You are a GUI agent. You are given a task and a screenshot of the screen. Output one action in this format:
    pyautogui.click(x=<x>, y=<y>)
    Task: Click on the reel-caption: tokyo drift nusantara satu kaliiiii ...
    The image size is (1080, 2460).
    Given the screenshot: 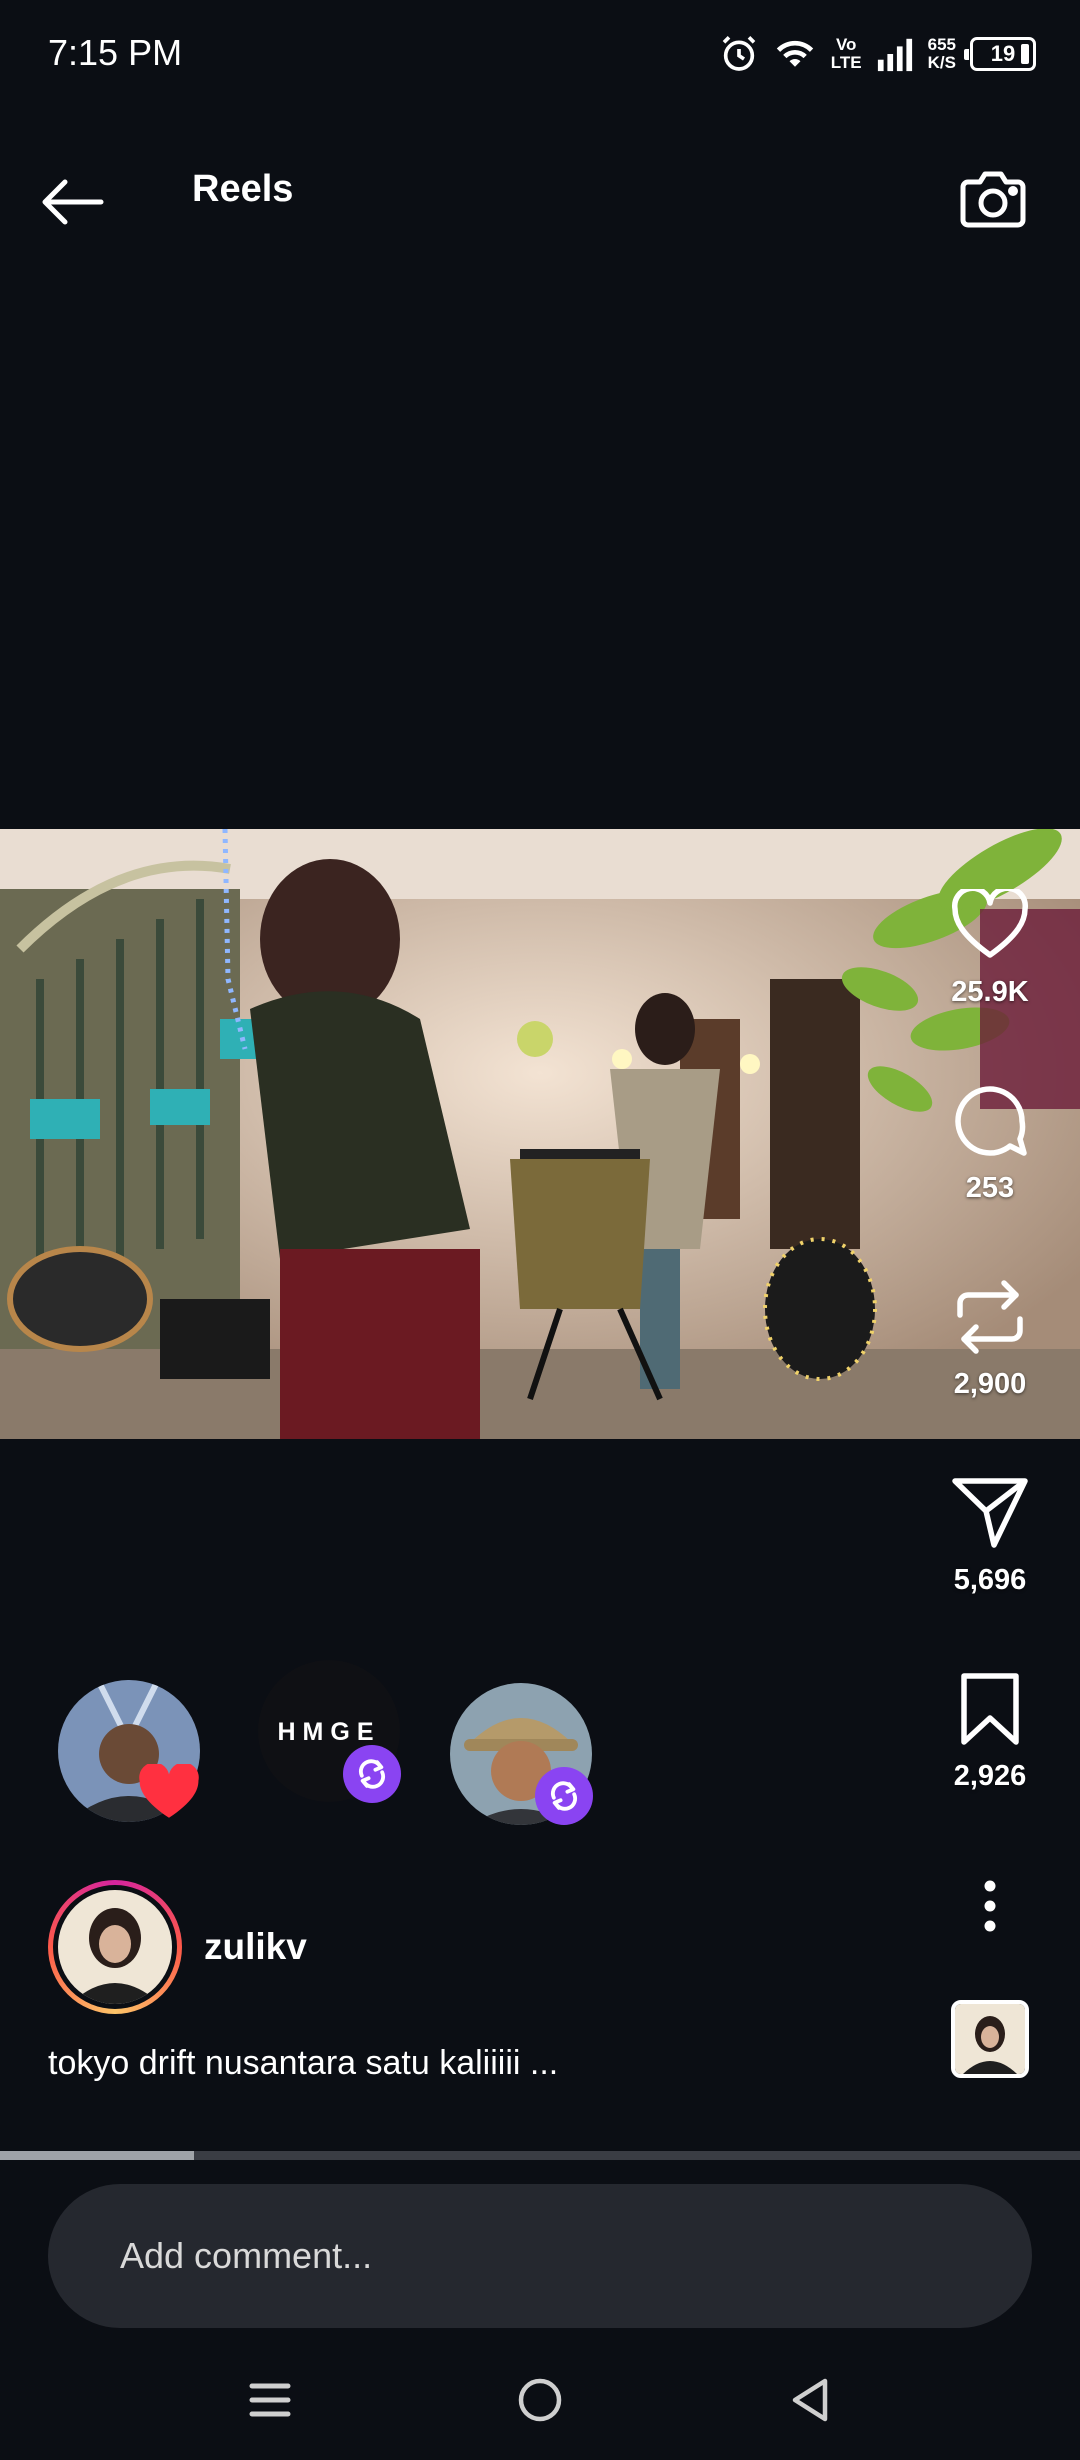 What is the action you would take?
    pyautogui.click(x=303, y=2063)
    